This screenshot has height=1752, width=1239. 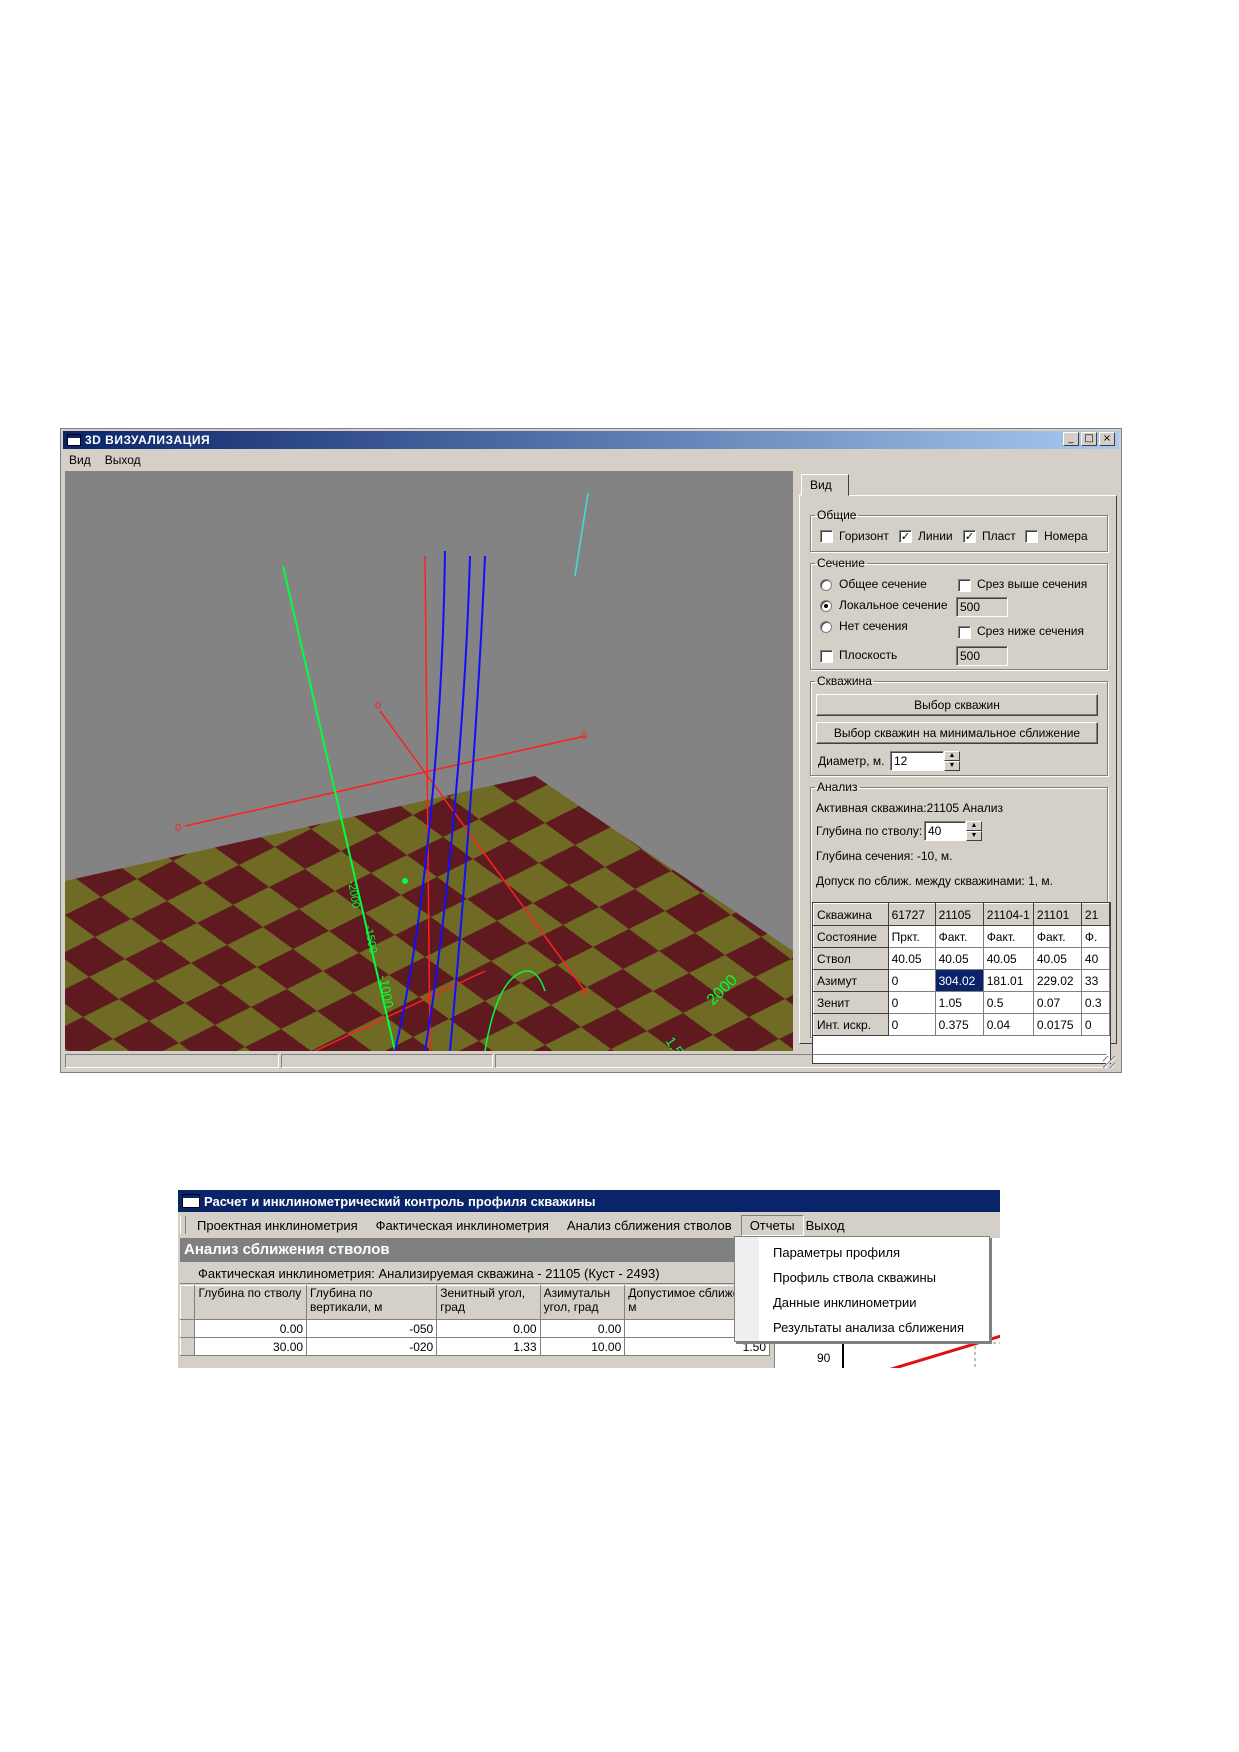 I want to click on general-section-radio, so click(x=826, y=585).